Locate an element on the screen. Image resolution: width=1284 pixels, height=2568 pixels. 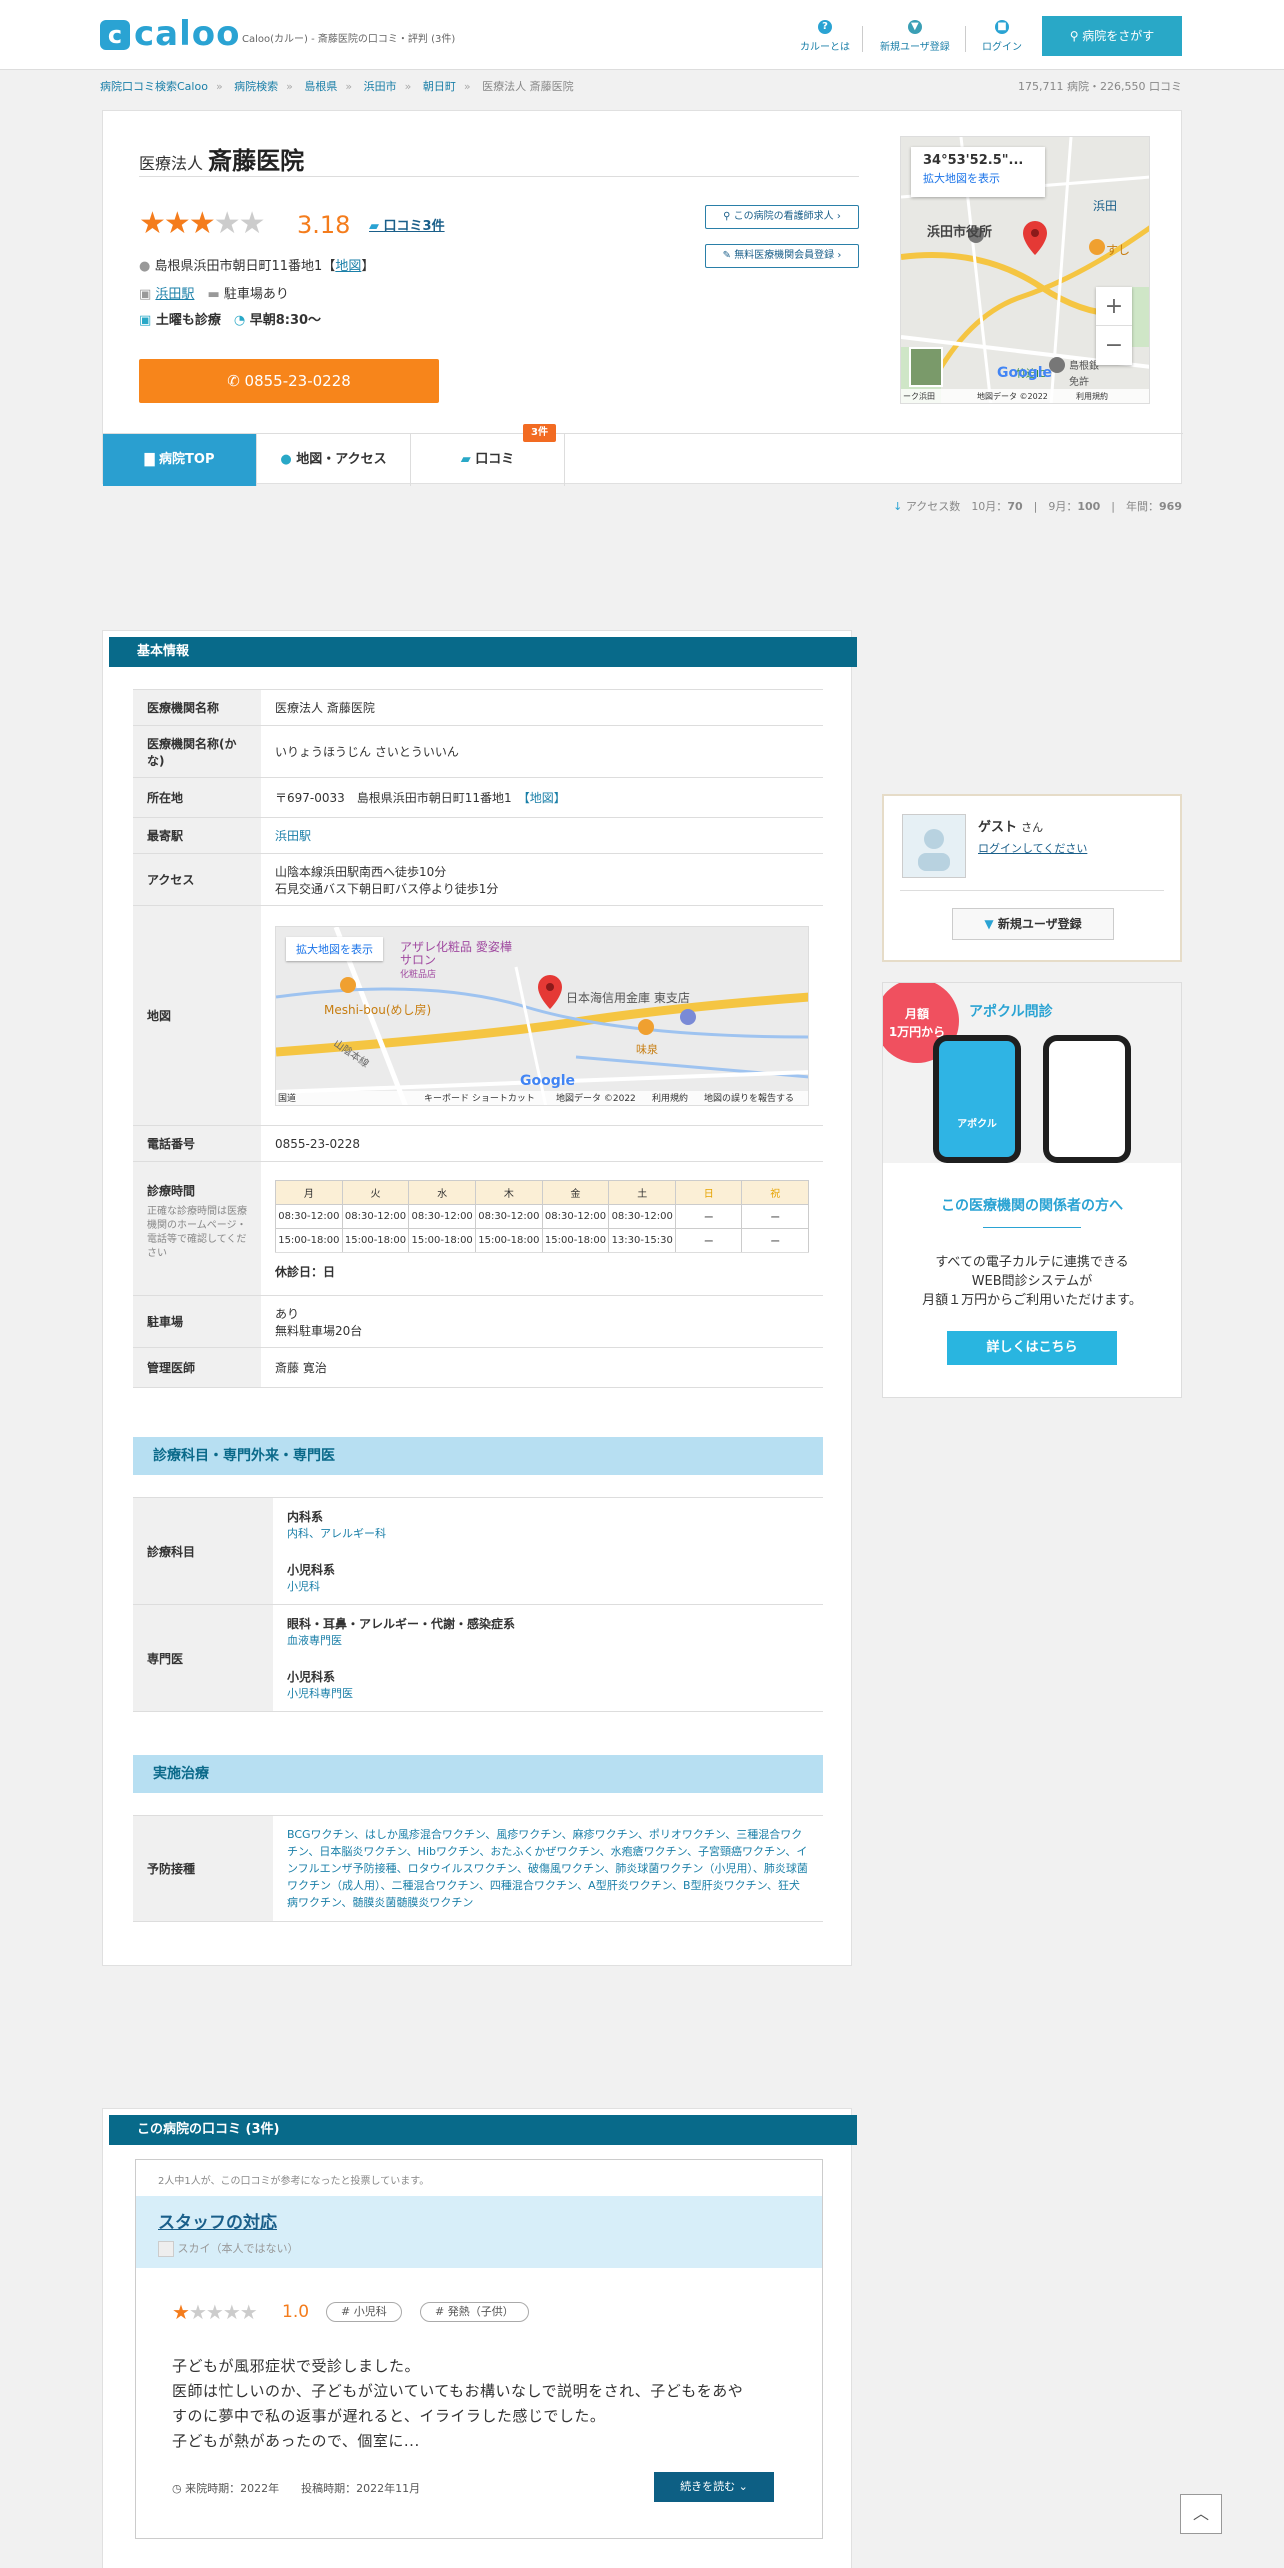
access-stats: ↓ アクセス数 10月：70 | 9月：100 | 年間：969 is located at coordinates (1037, 506).